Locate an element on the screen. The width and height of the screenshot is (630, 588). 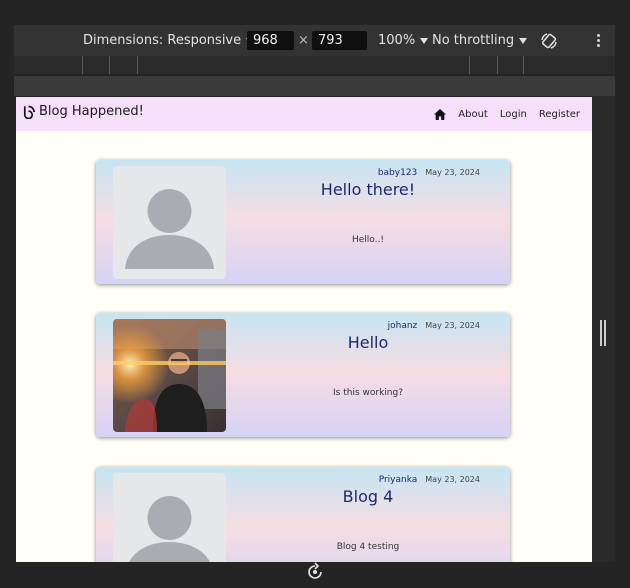
brand-link: Blog Happened! is located at coordinates (83, 111).